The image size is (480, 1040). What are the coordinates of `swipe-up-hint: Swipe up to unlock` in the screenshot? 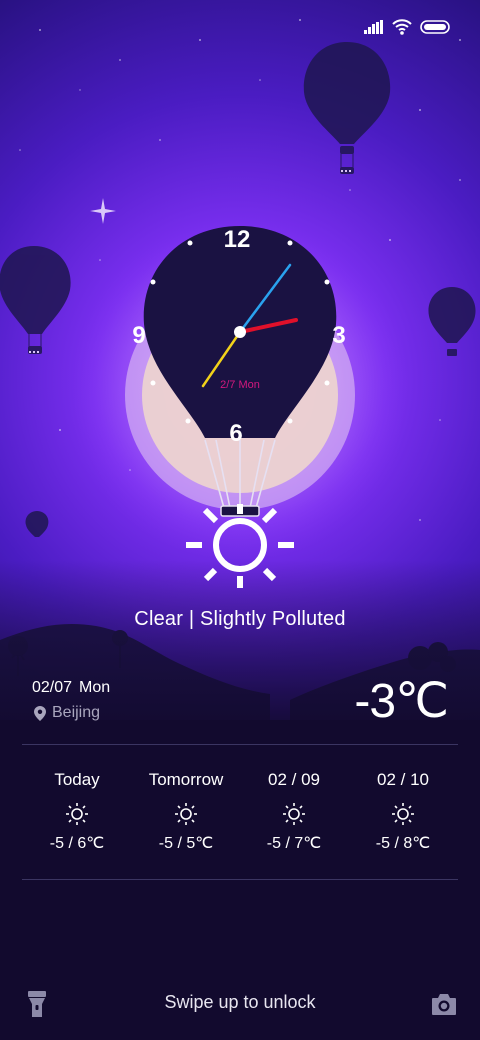 It's located at (240, 1002).